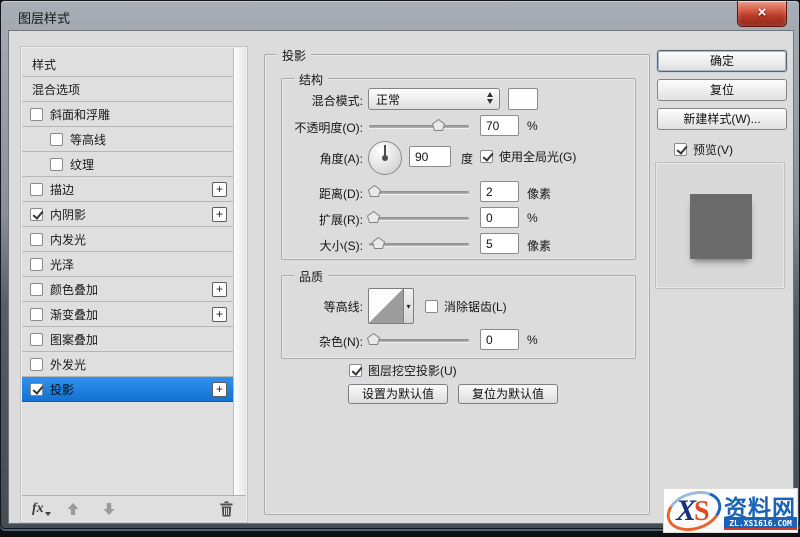 The image size is (800, 537). I want to click on inner-shadow-checkbox, so click(36, 214).